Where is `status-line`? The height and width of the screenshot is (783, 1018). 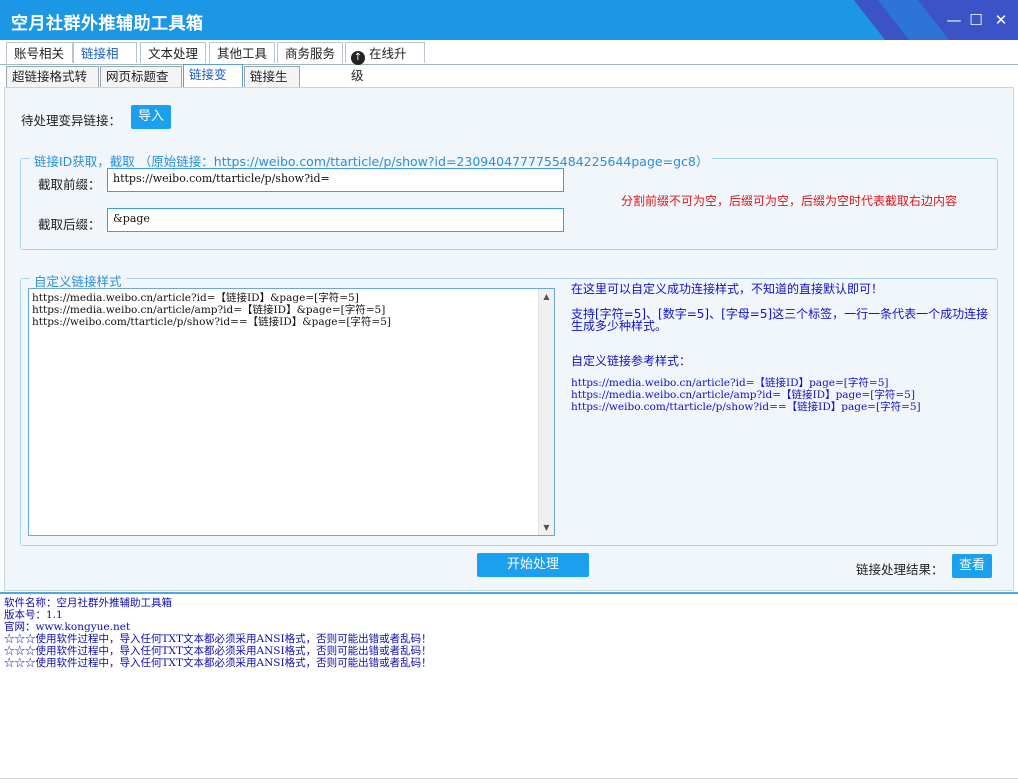 status-line is located at coordinates (509, 778).